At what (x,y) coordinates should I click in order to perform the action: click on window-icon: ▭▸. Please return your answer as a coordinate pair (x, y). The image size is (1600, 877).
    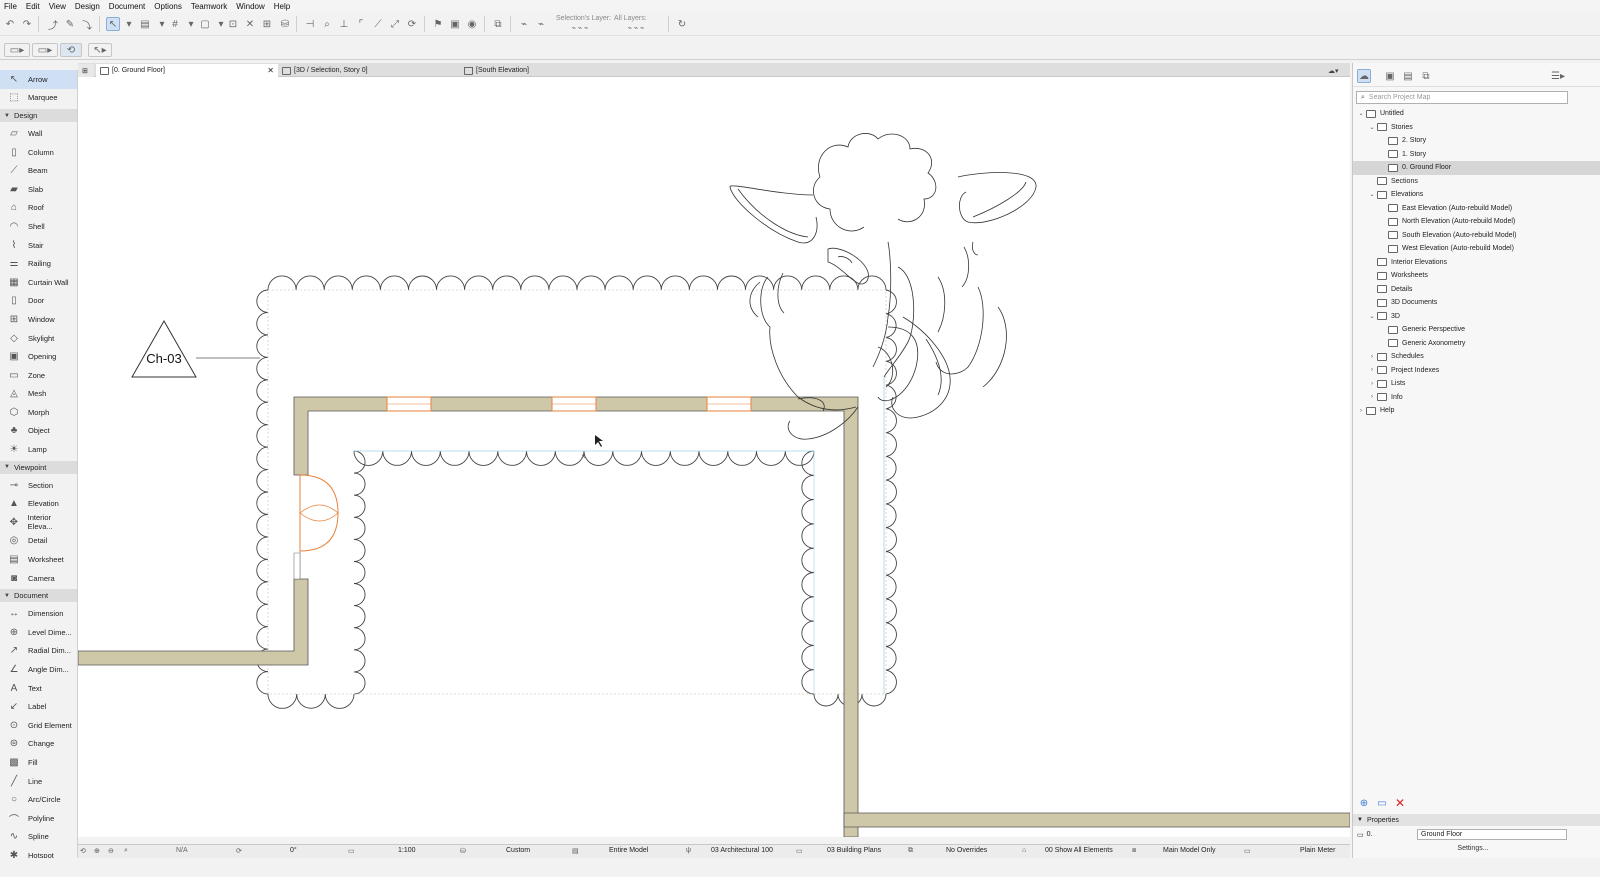
    Looking at the image, I should click on (45, 50).